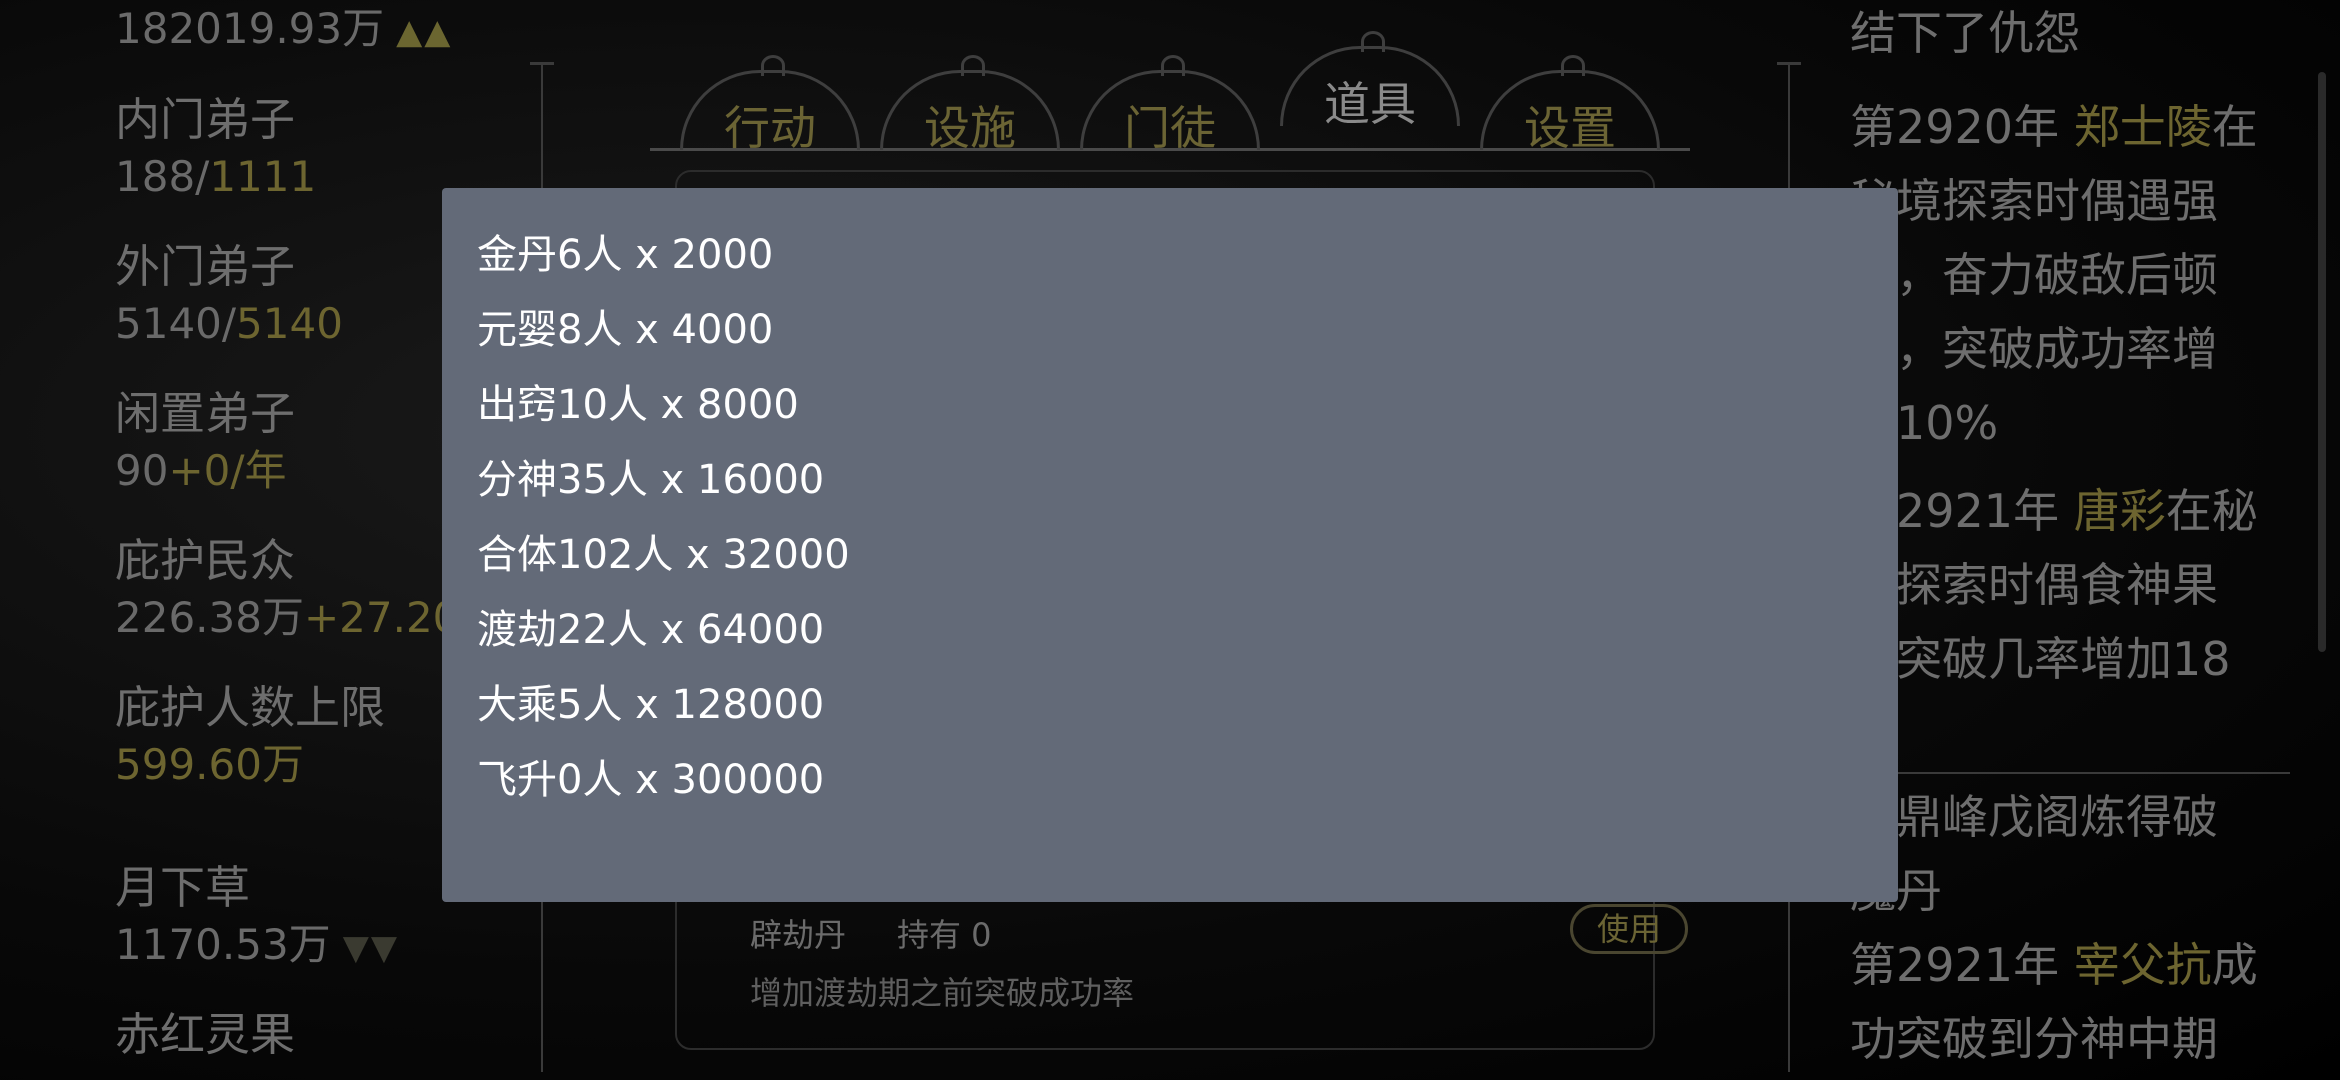 The width and height of the screenshot is (2340, 1080). I want to click on resource-value: 1170.53万, so click(223, 944).